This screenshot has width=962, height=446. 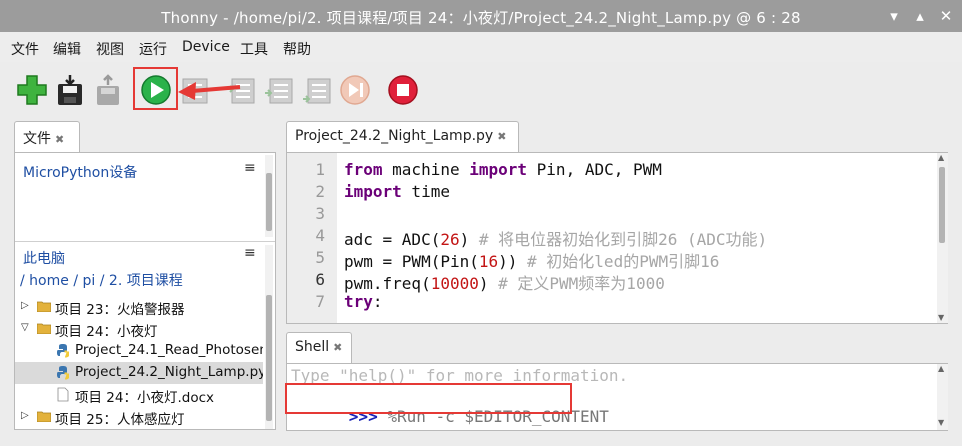 I want to click on run-button-highlight, so click(x=155, y=88).